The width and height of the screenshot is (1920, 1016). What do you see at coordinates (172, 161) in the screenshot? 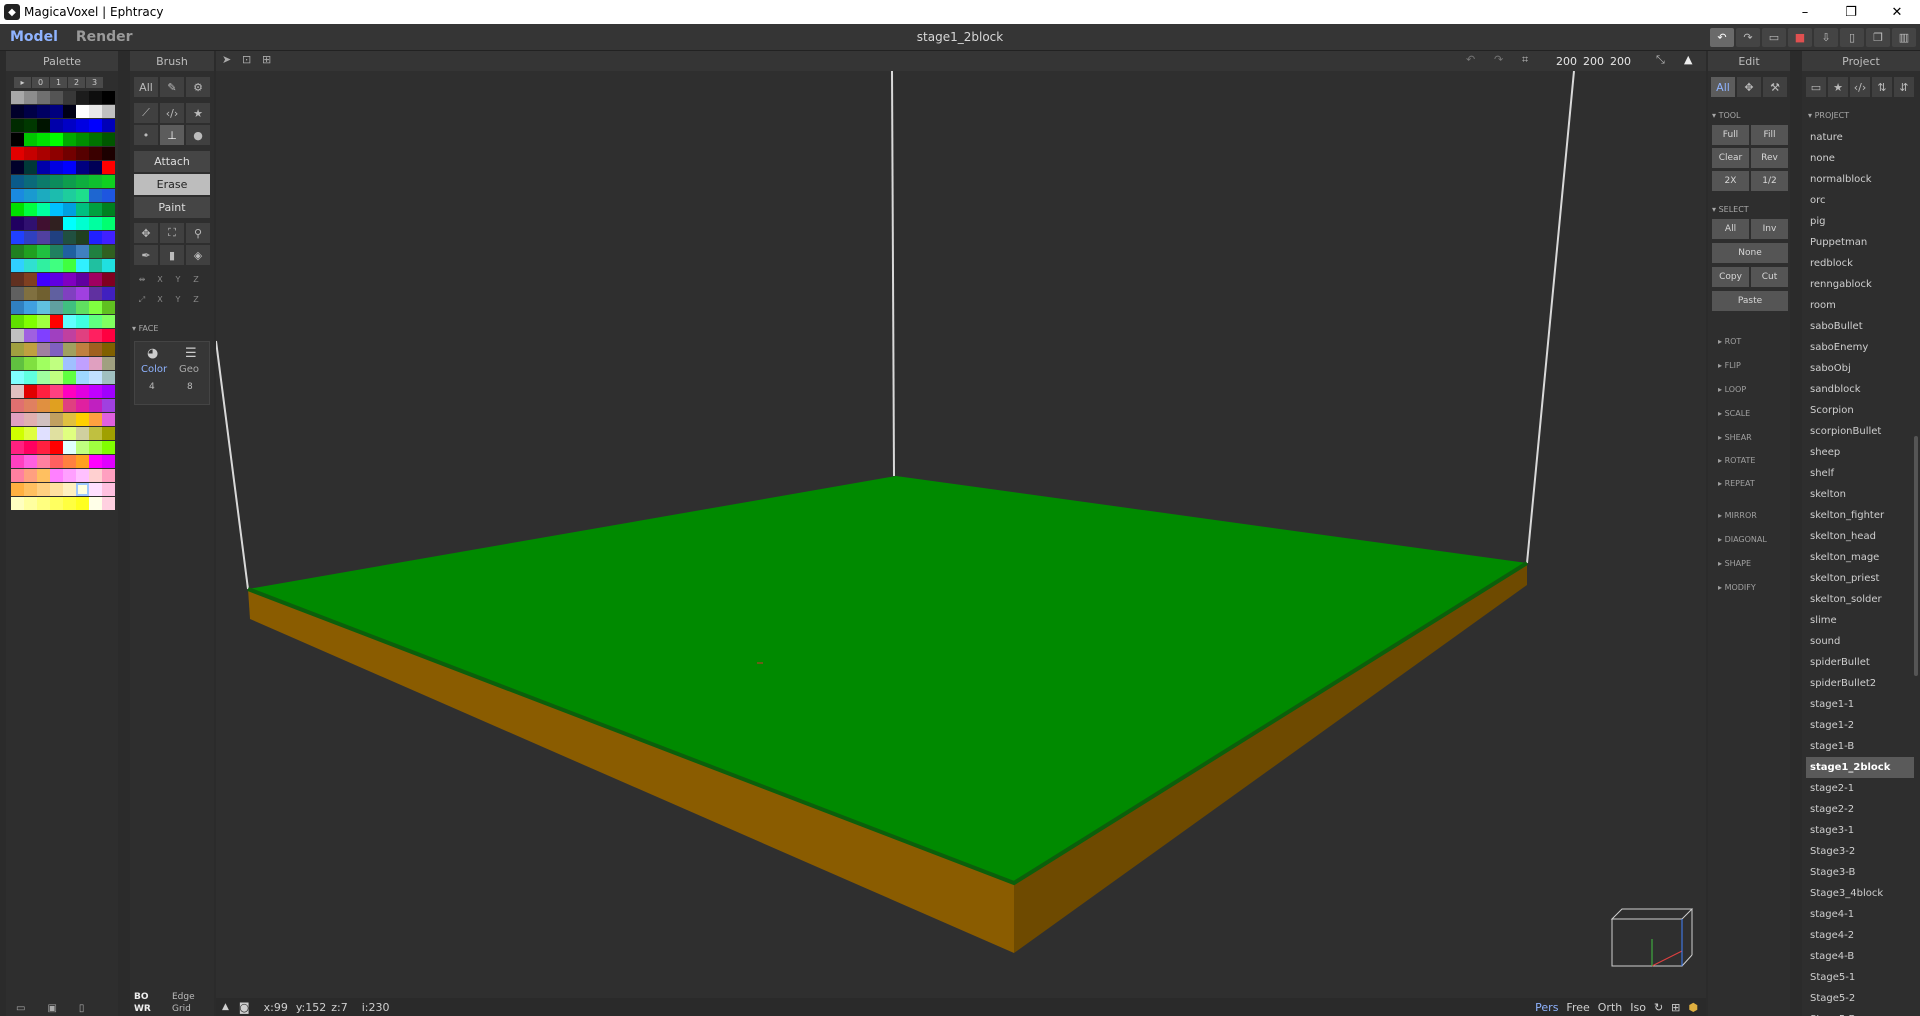
I see `attach-button: Attach` at bounding box center [172, 161].